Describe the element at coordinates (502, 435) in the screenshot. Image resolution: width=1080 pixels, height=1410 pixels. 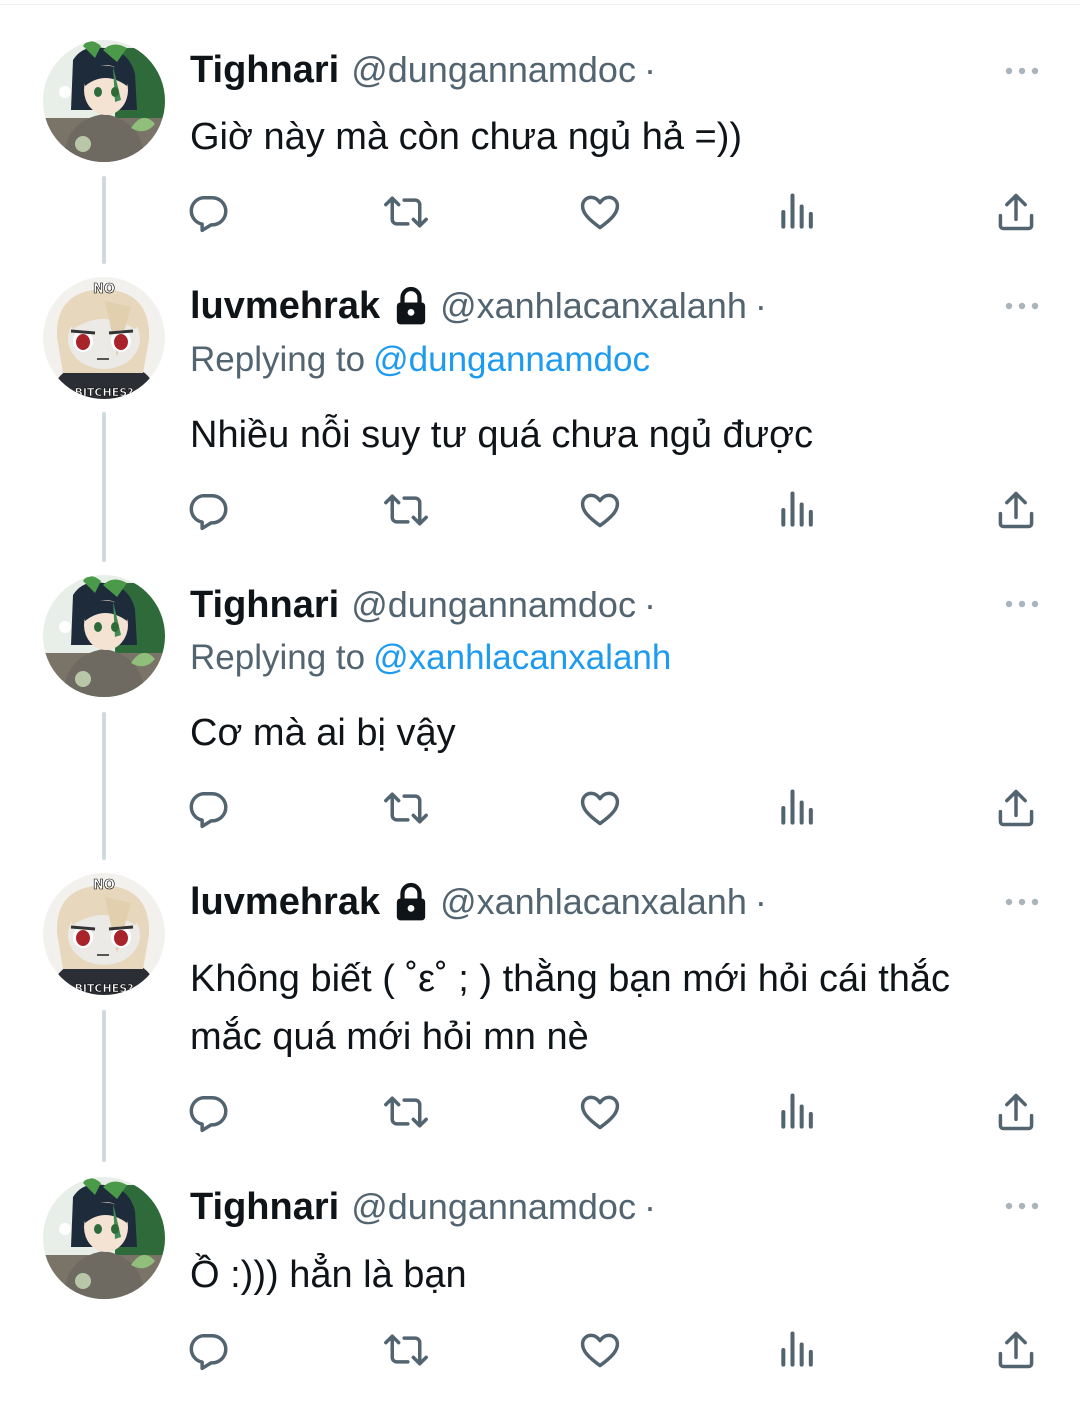
I see `tweet-text: Nhiều nỗi suy tư quá chưa ngủ được` at that location.